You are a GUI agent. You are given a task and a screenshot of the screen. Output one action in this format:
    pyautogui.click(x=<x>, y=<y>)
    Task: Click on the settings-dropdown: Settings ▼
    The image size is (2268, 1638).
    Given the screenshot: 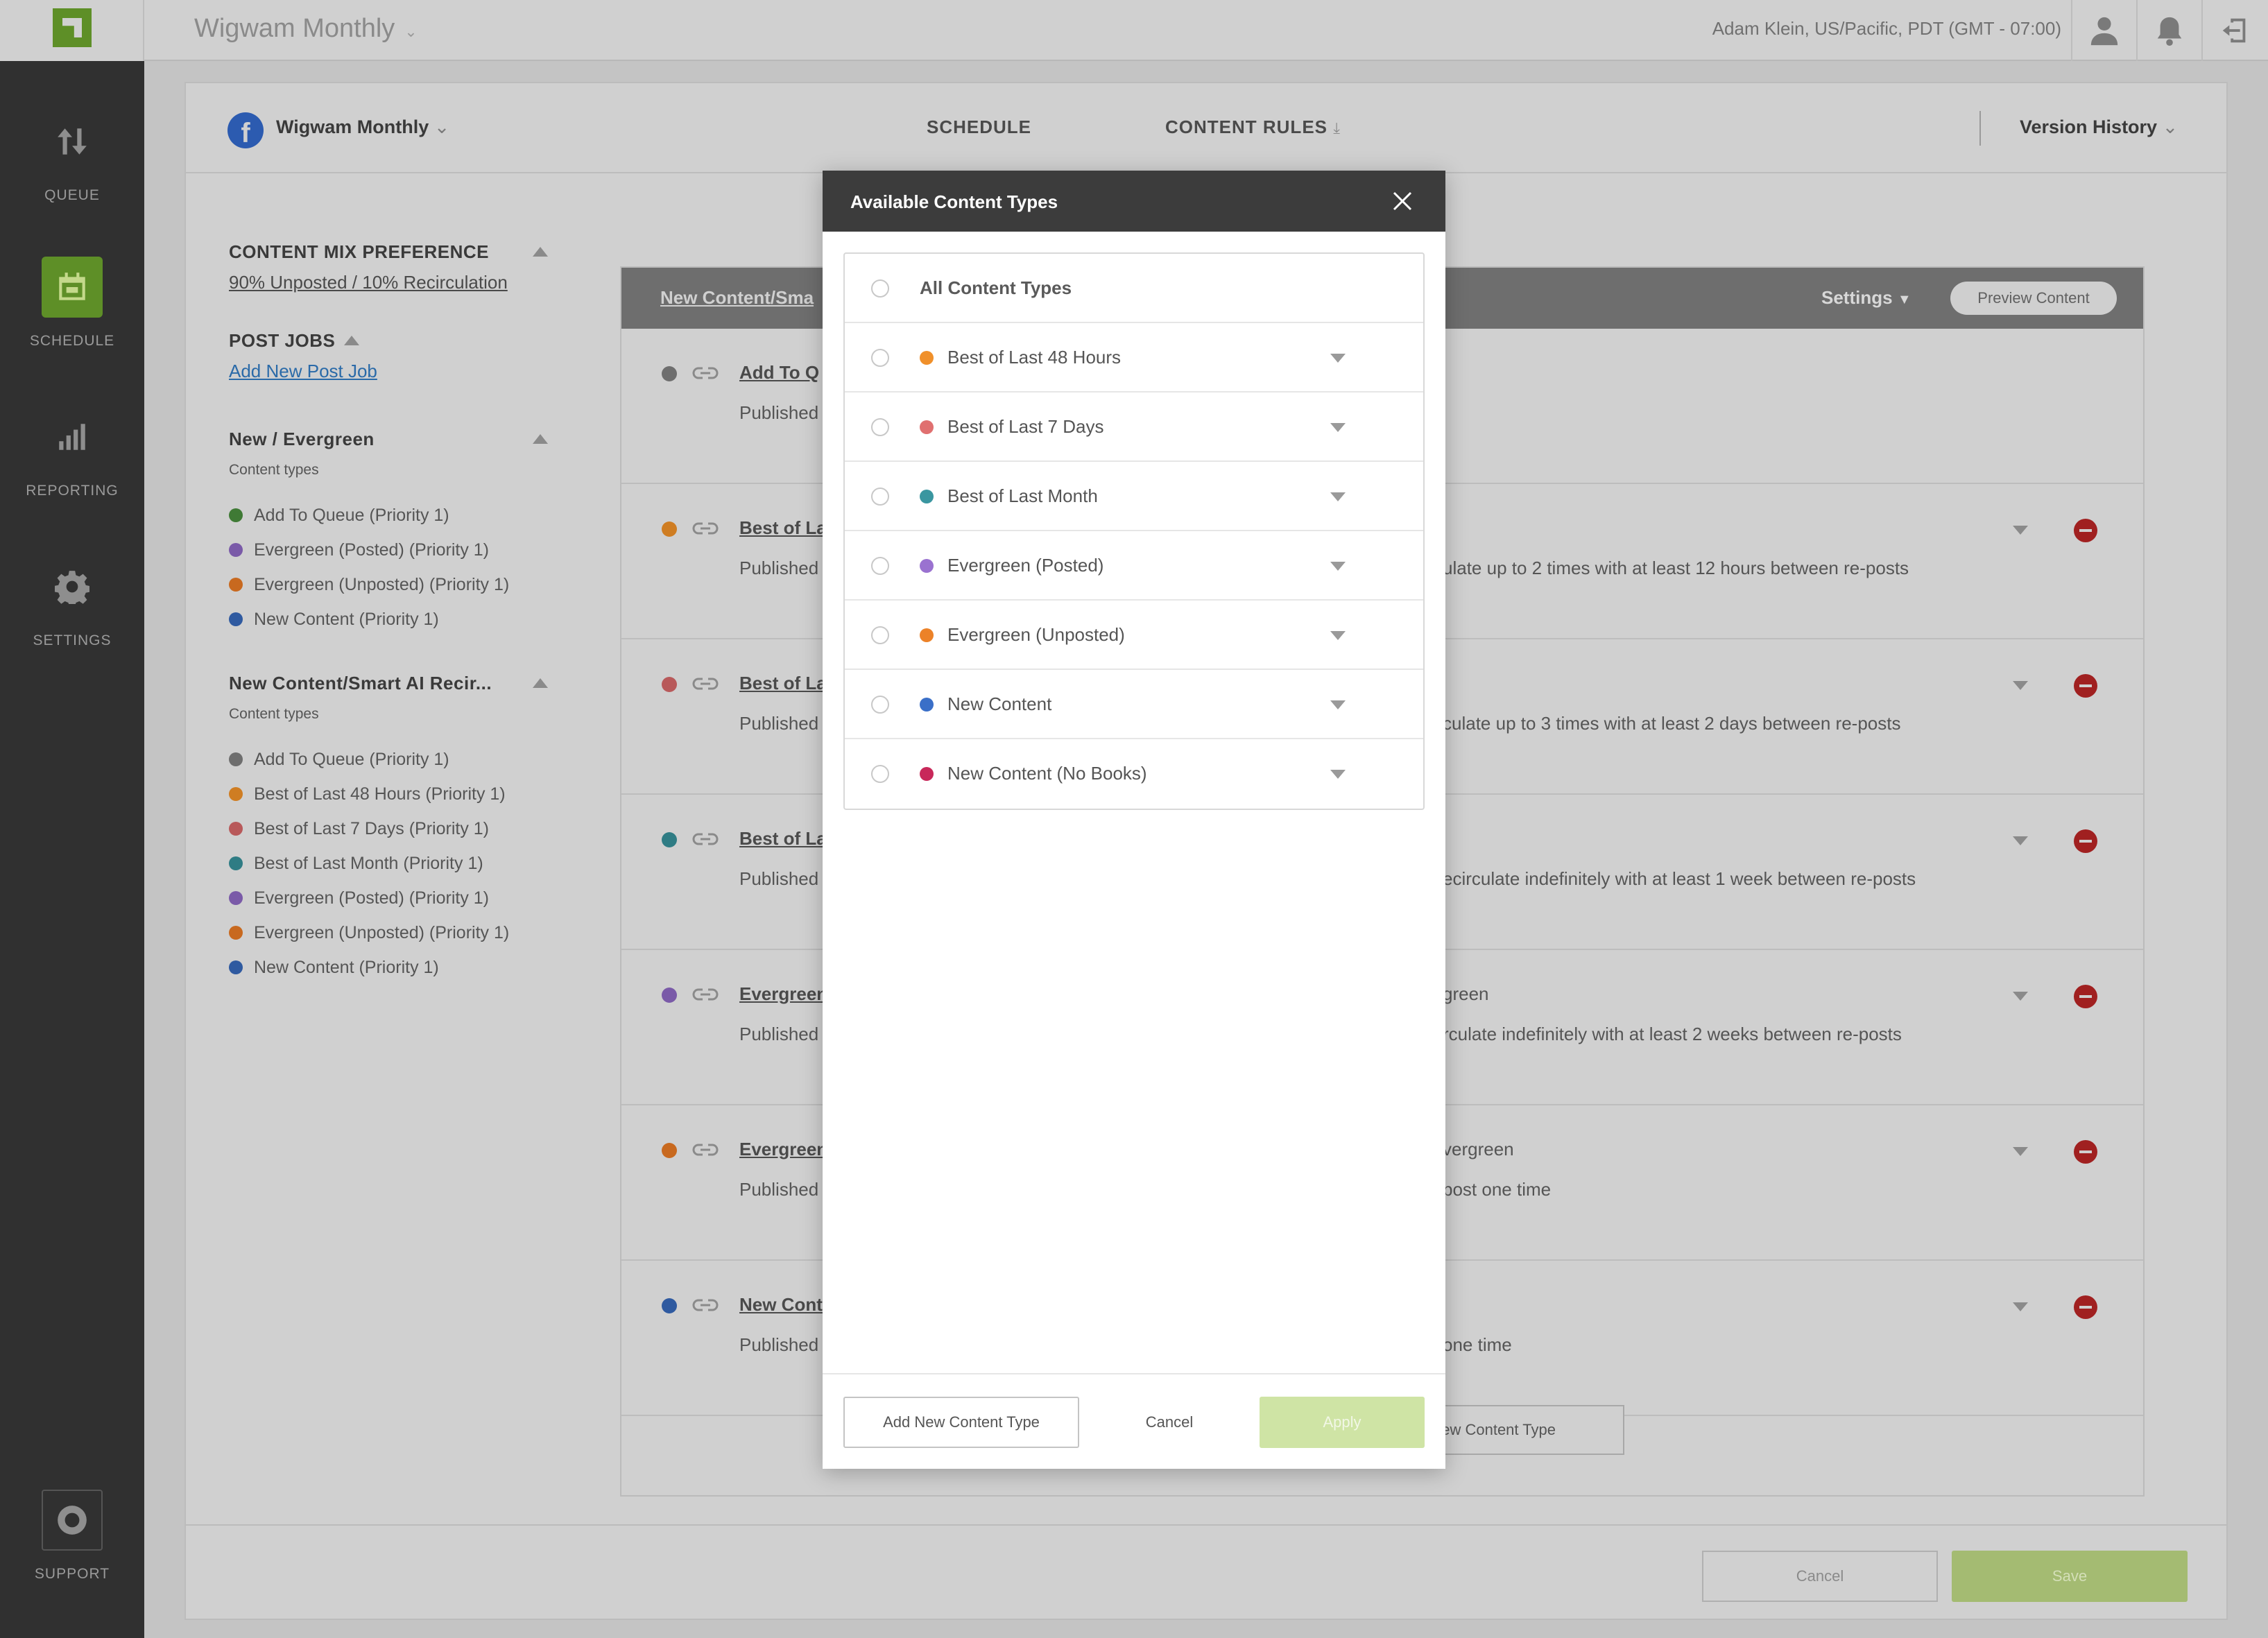 What is the action you would take?
    pyautogui.click(x=1867, y=298)
    